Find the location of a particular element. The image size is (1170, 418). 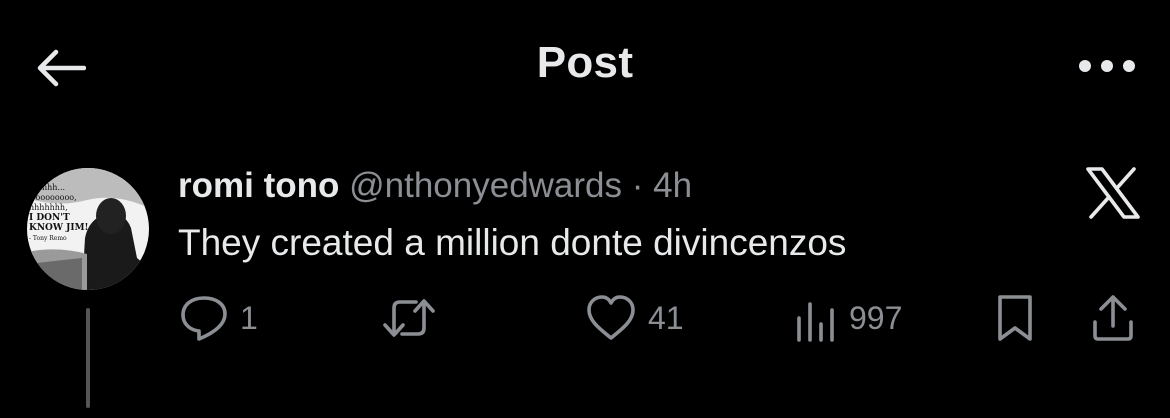

avatar-caption-5: KNOW JIM! is located at coordinates (59, 228).